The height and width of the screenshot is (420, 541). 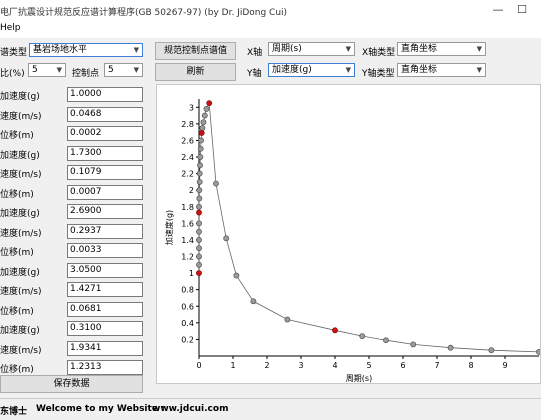 I want to click on ratio-label: 比(%), so click(x=12, y=74).